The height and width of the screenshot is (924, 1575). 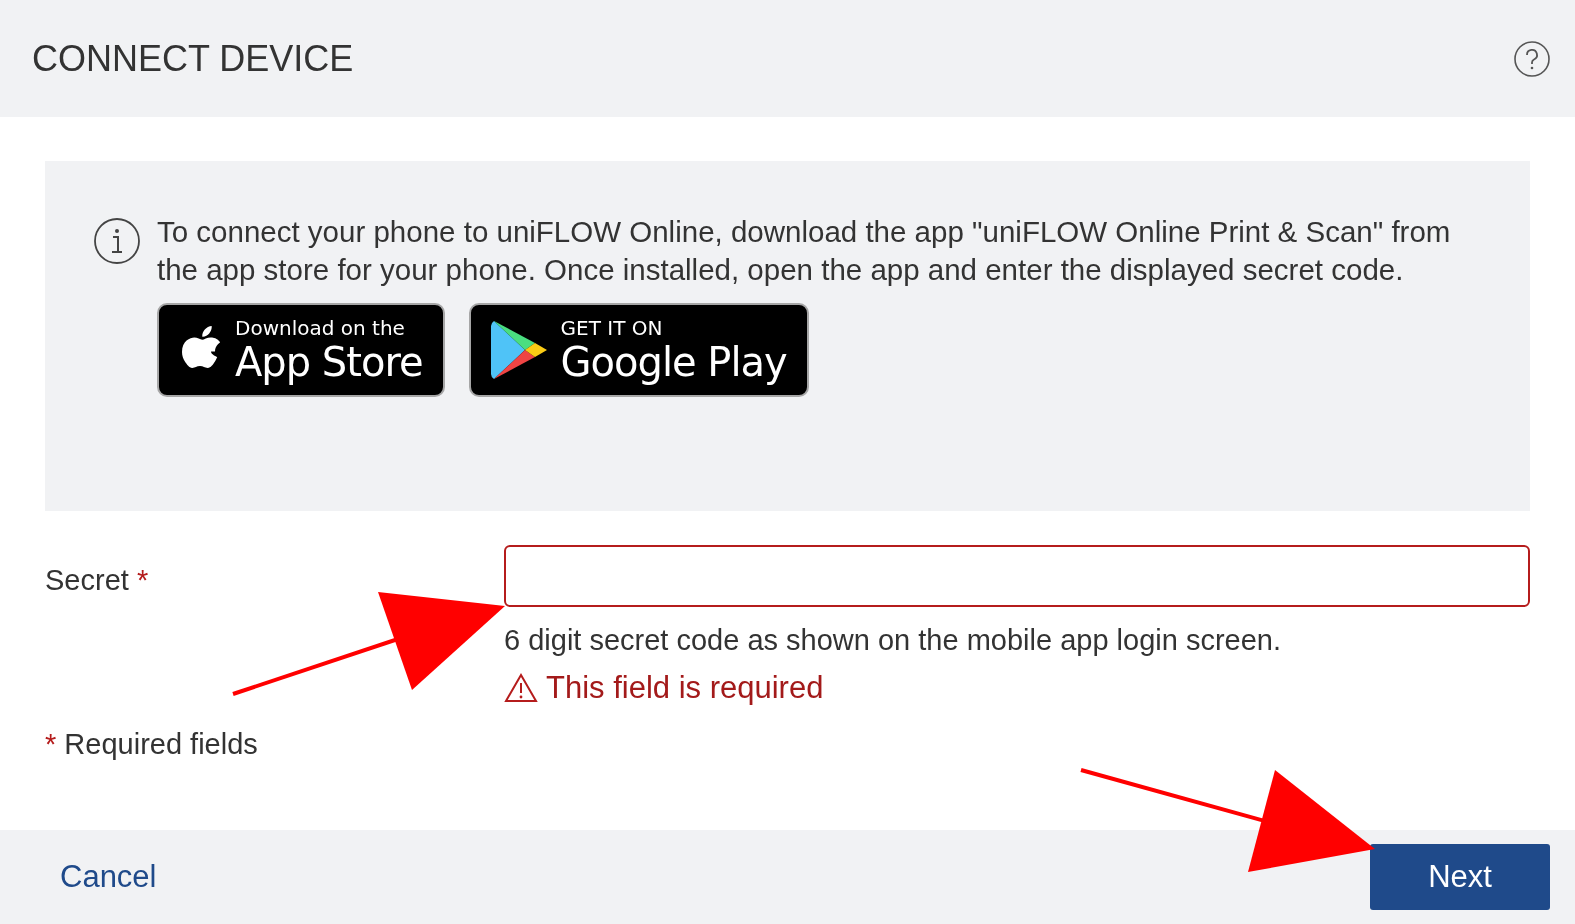 What do you see at coordinates (893, 640) in the screenshot?
I see `field-hint: 6 digit secret code as shown on the mobile app login screen.` at bounding box center [893, 640].